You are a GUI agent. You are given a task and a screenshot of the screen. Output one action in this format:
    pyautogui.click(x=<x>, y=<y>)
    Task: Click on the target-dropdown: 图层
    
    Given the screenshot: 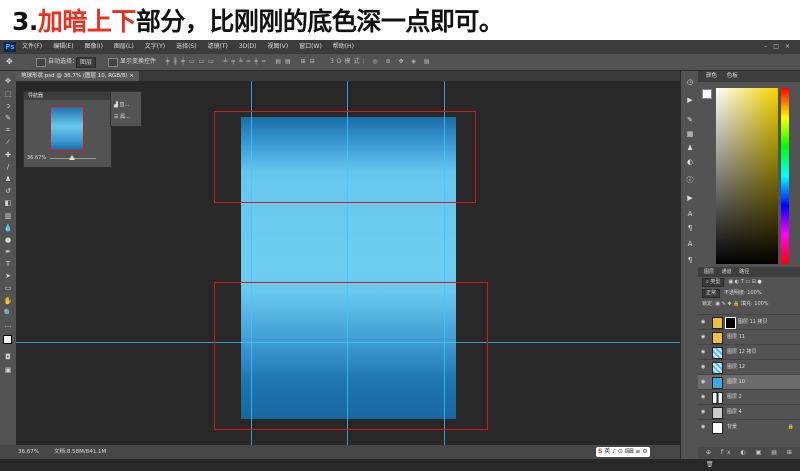 What is the action you would take?
    pyautogui.click(x=86, y=62)
    